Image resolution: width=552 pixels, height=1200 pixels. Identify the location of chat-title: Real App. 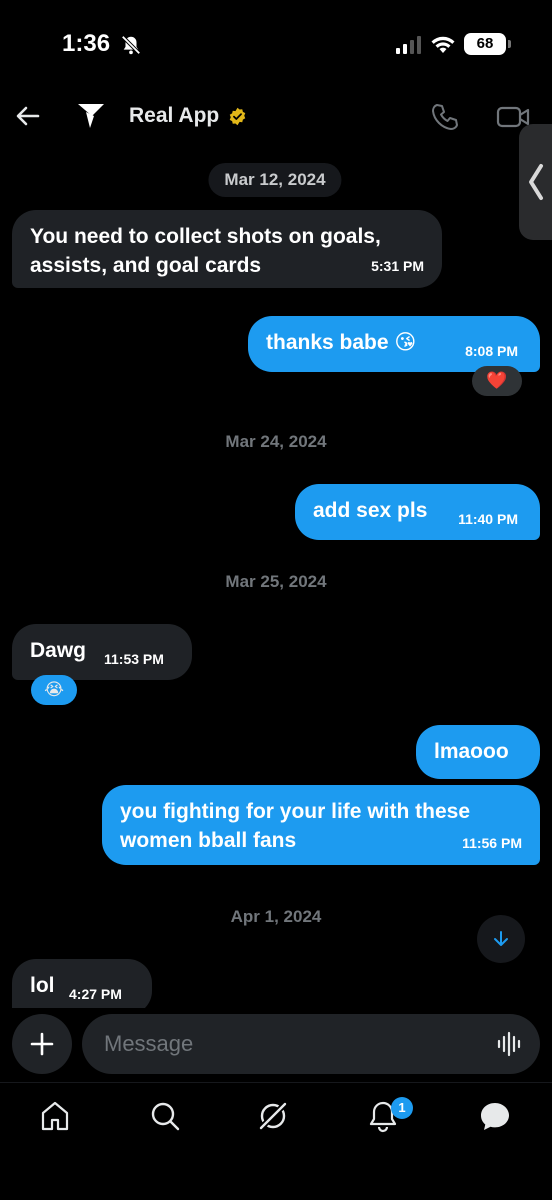
(174, 116).